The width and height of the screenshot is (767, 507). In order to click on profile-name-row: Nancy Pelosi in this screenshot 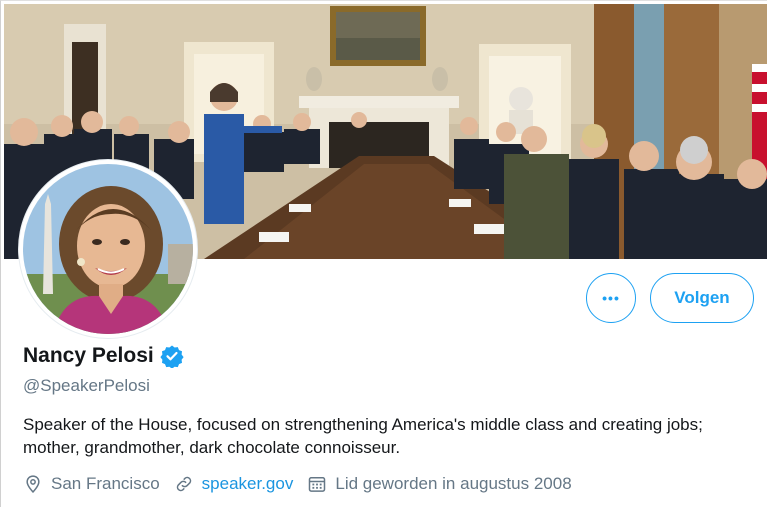, I will do `click(103, 356)`.